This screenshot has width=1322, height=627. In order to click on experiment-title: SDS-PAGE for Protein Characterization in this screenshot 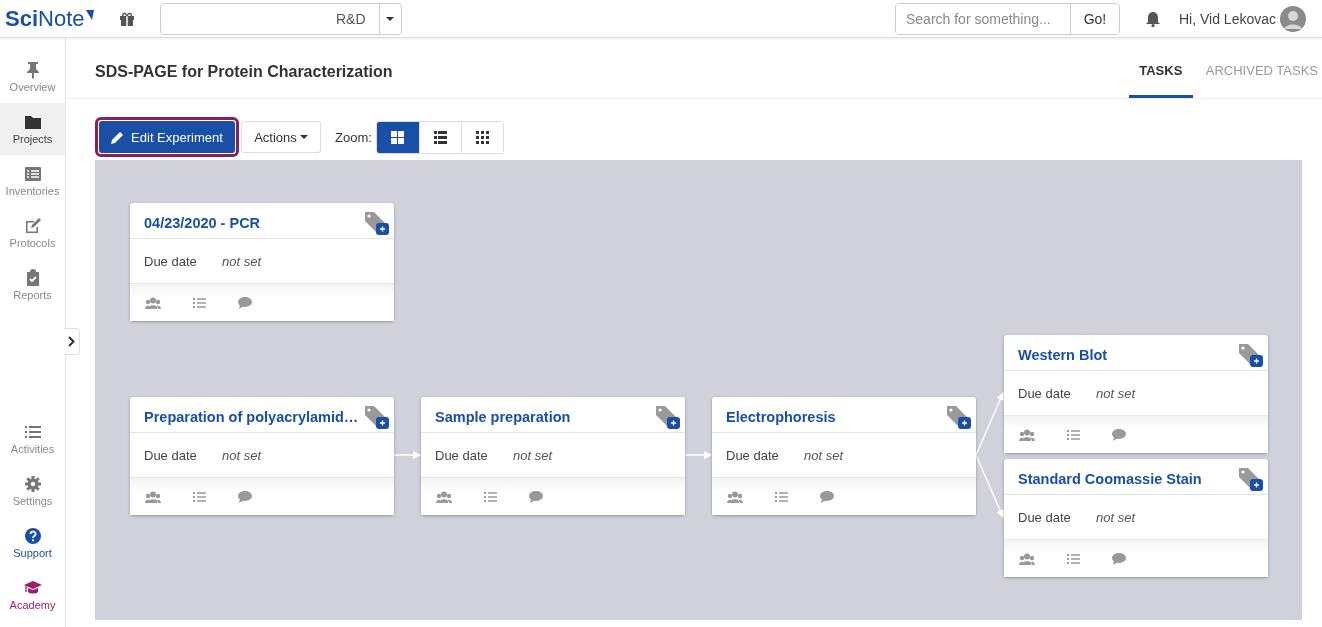, I will do `click(244, 72)`.